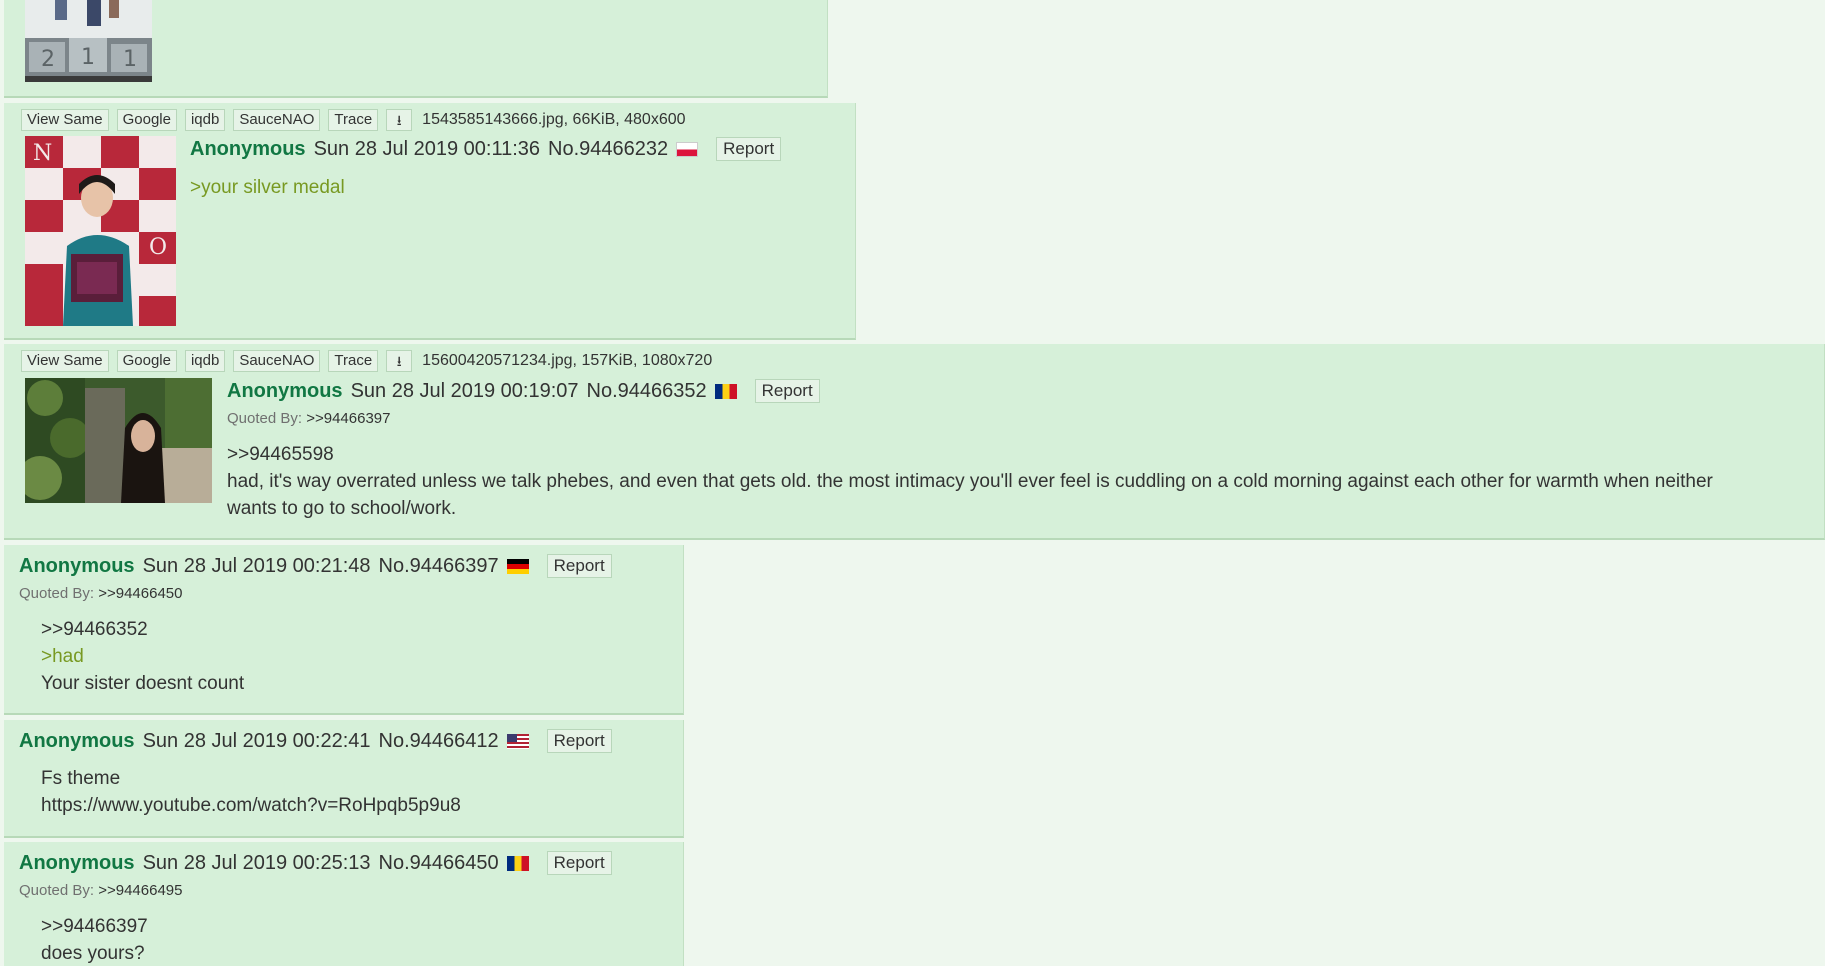 This screenshot has width=1825, height=966. I want to click on post-thumbnail: 2 1 1, so click(88, 41).